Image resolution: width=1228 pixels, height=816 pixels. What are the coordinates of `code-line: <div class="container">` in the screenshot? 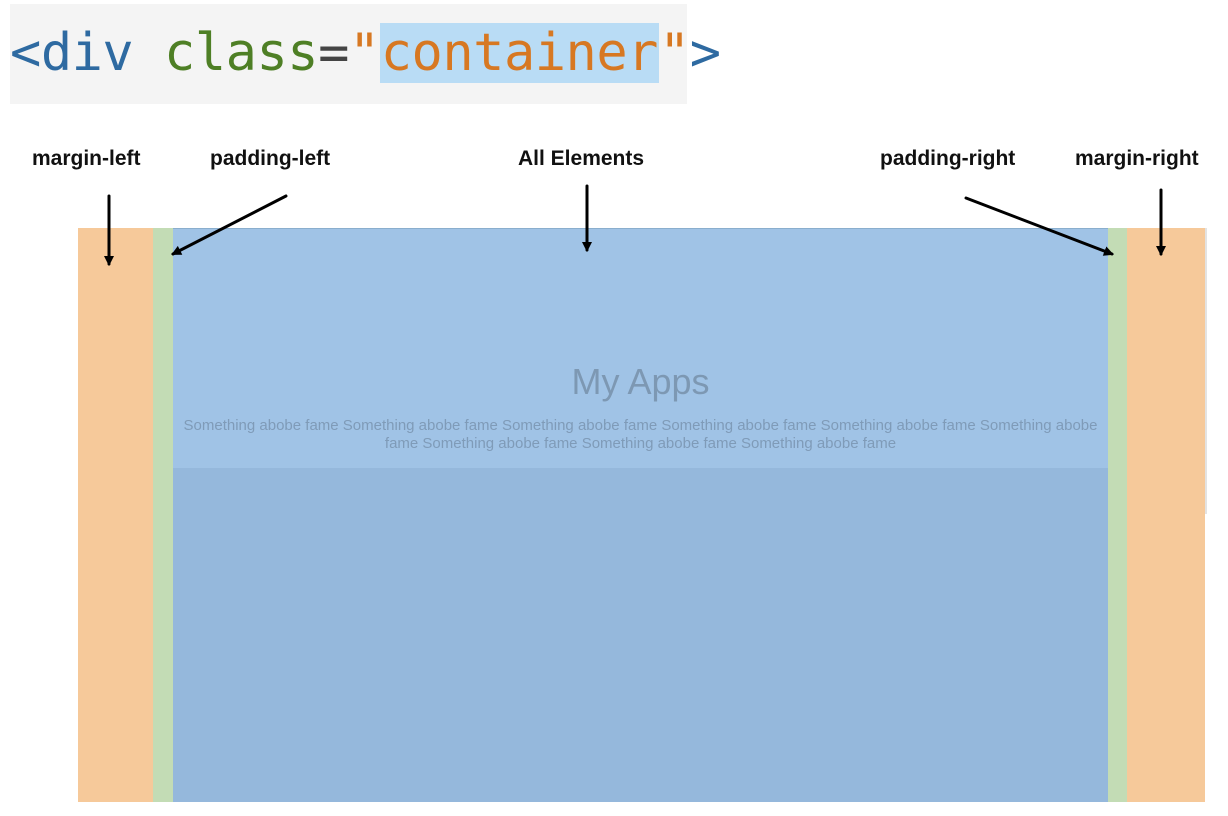 It's located at (365, 53).